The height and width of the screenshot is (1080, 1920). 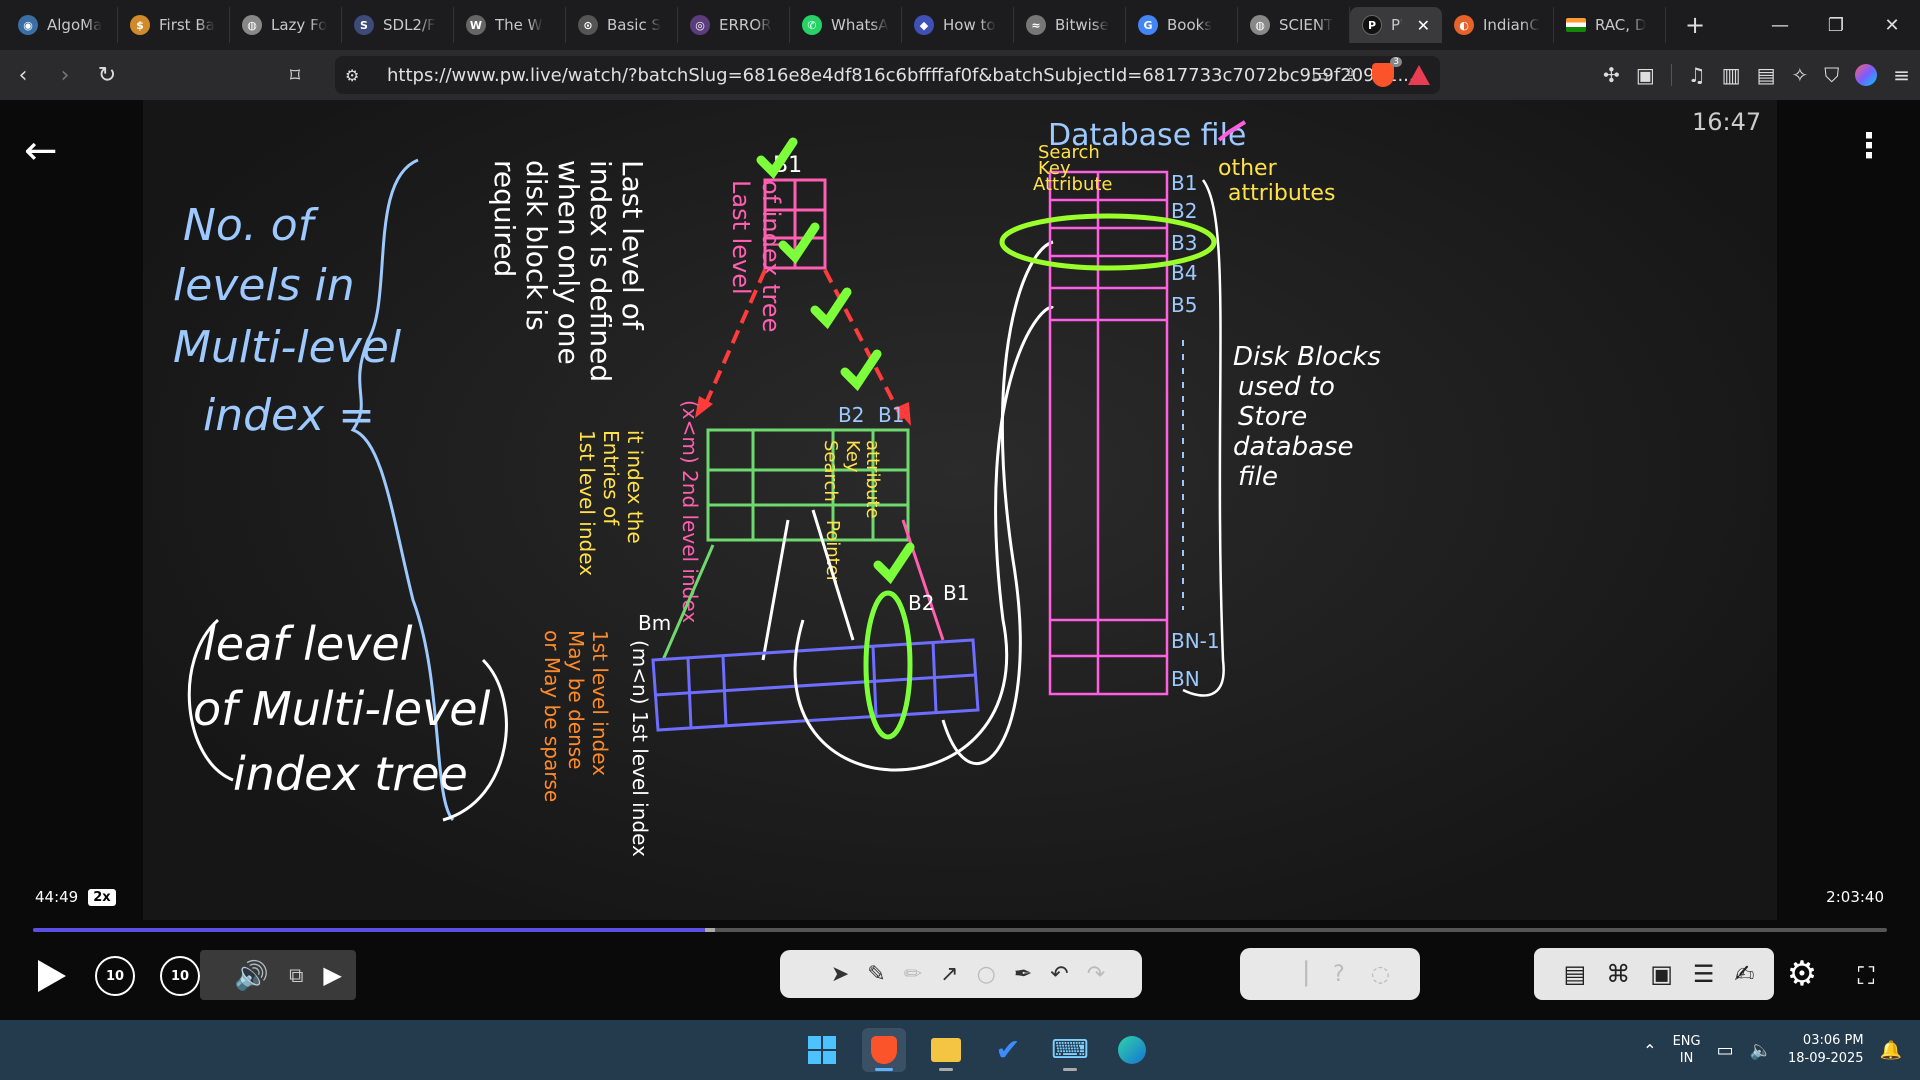 I want to click on shape-tool-icon: ○, so click(x=986, y=974).